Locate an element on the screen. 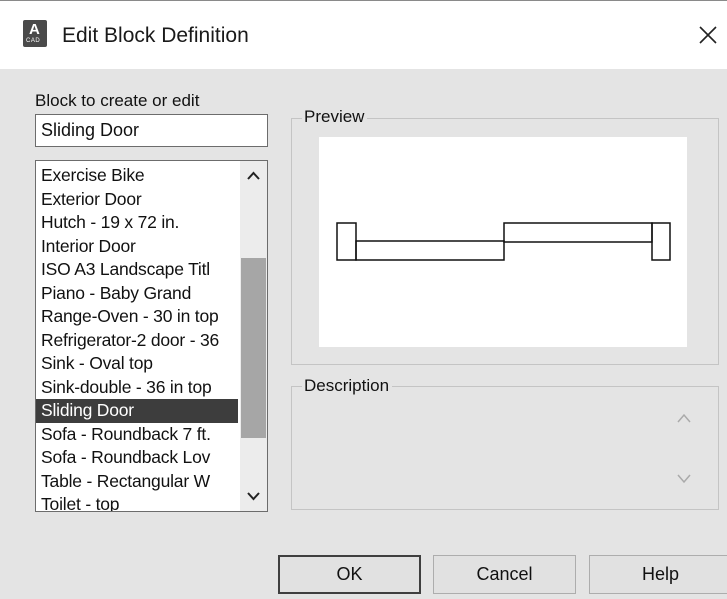 The width and height of the screenshot is (727, 599). close-button is located at coordinates (708, 35).